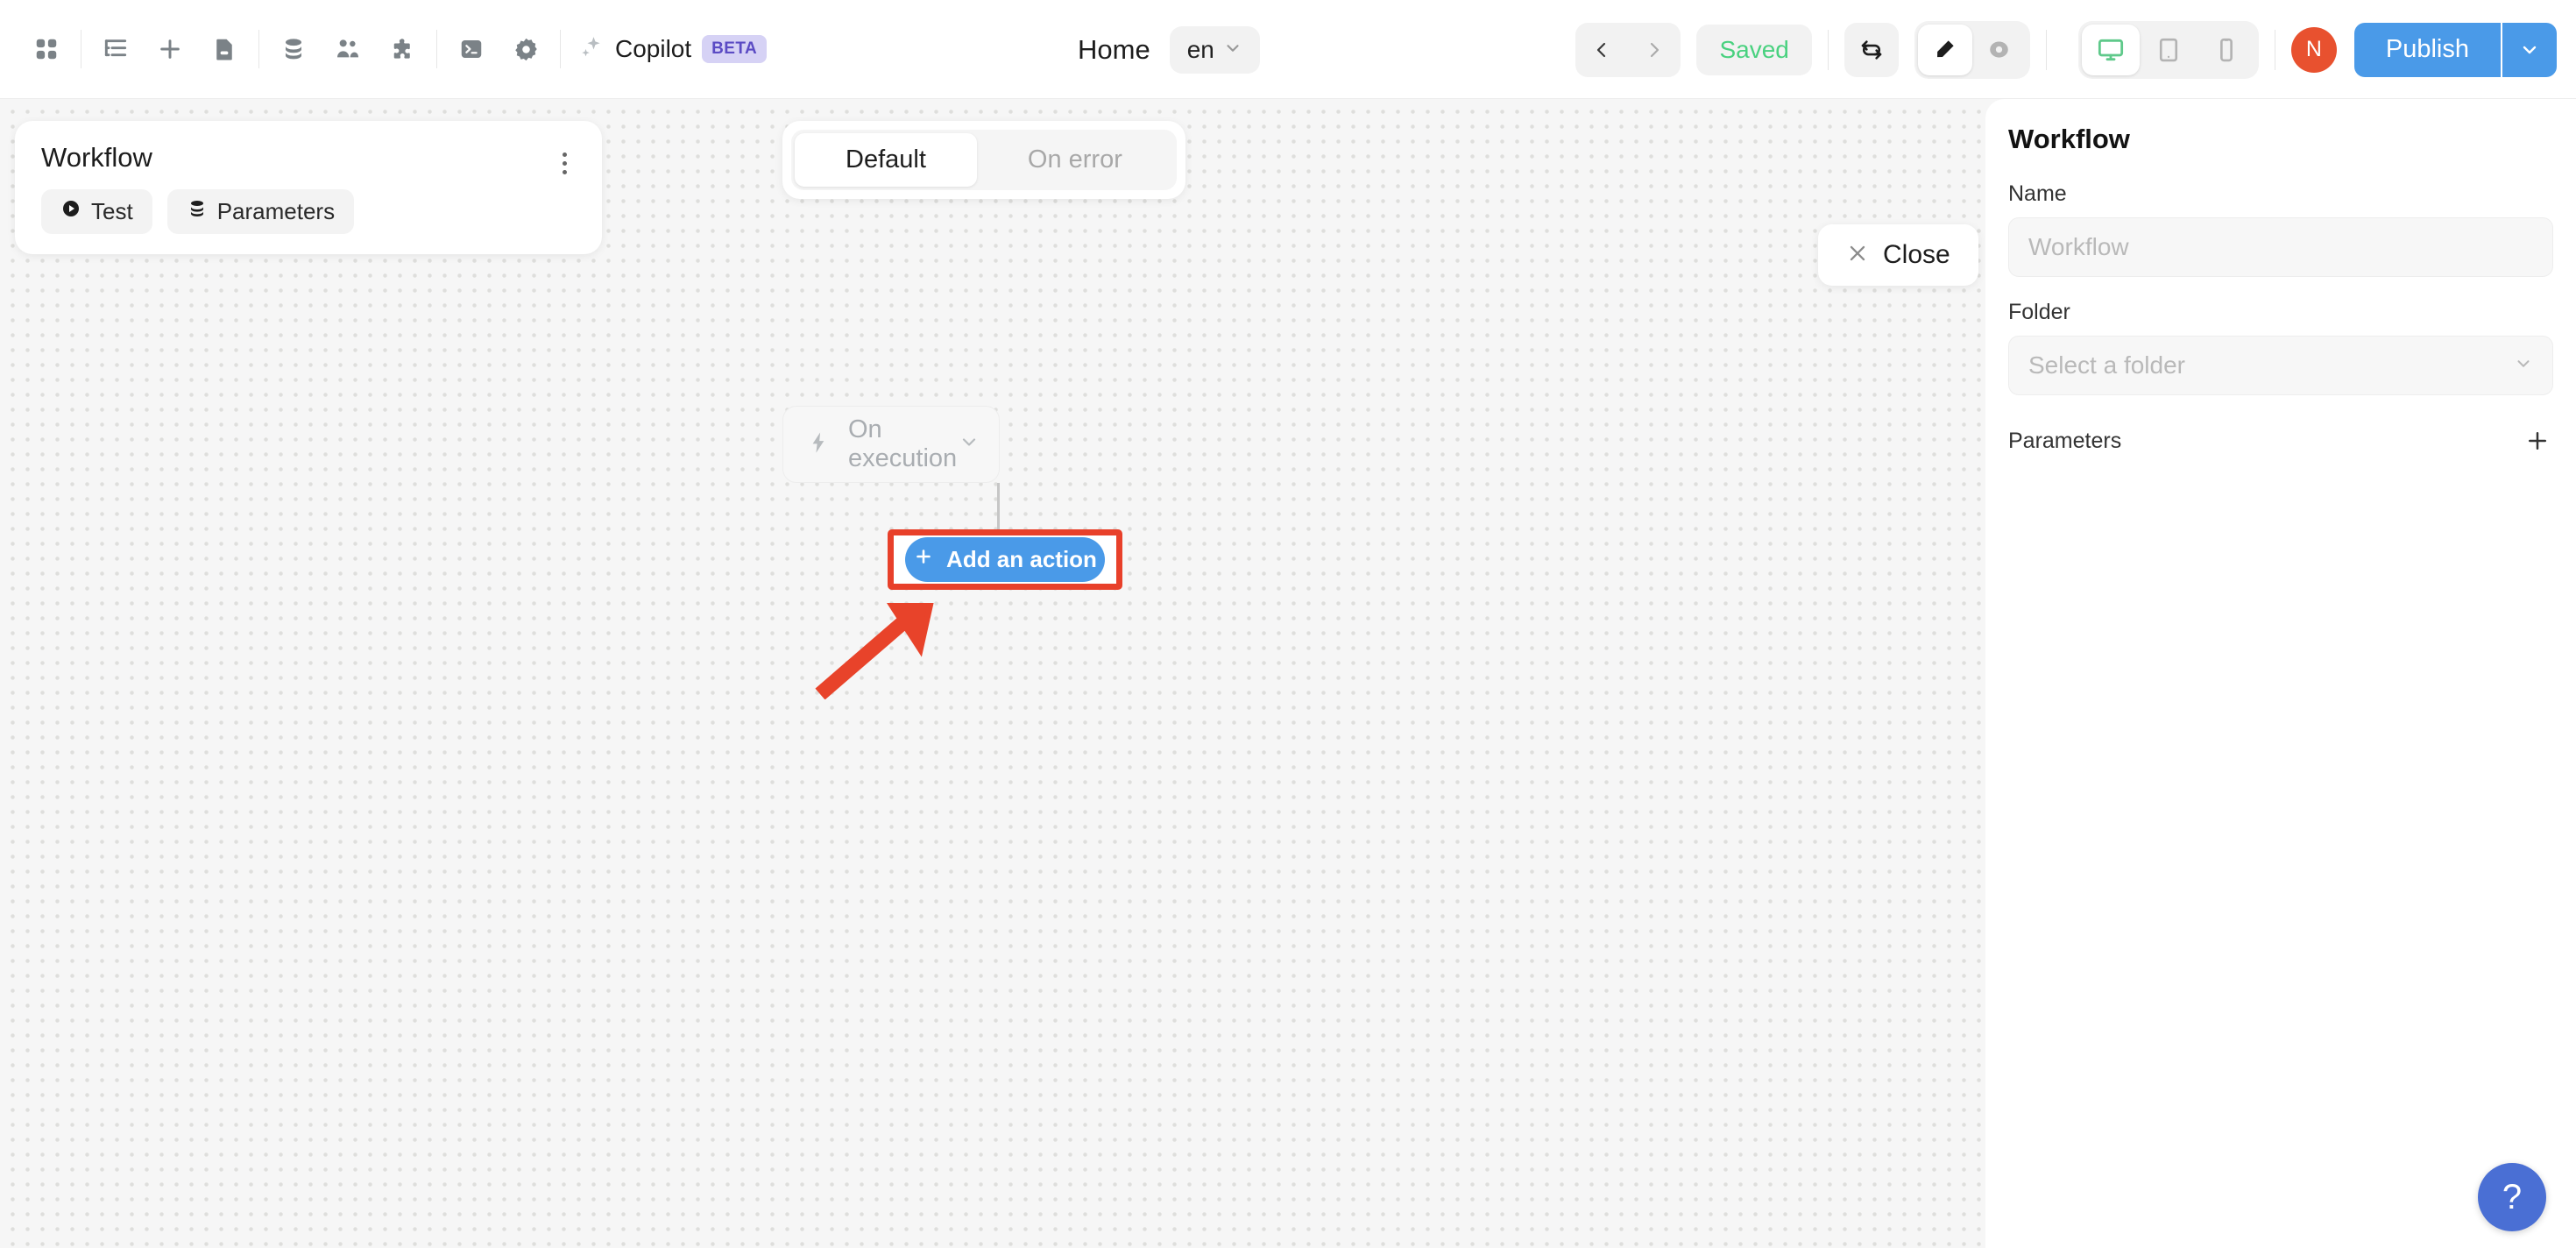  Describe the element at coordinates (1871, 49) in the screenshot. I see `refresh-icon` at that location.